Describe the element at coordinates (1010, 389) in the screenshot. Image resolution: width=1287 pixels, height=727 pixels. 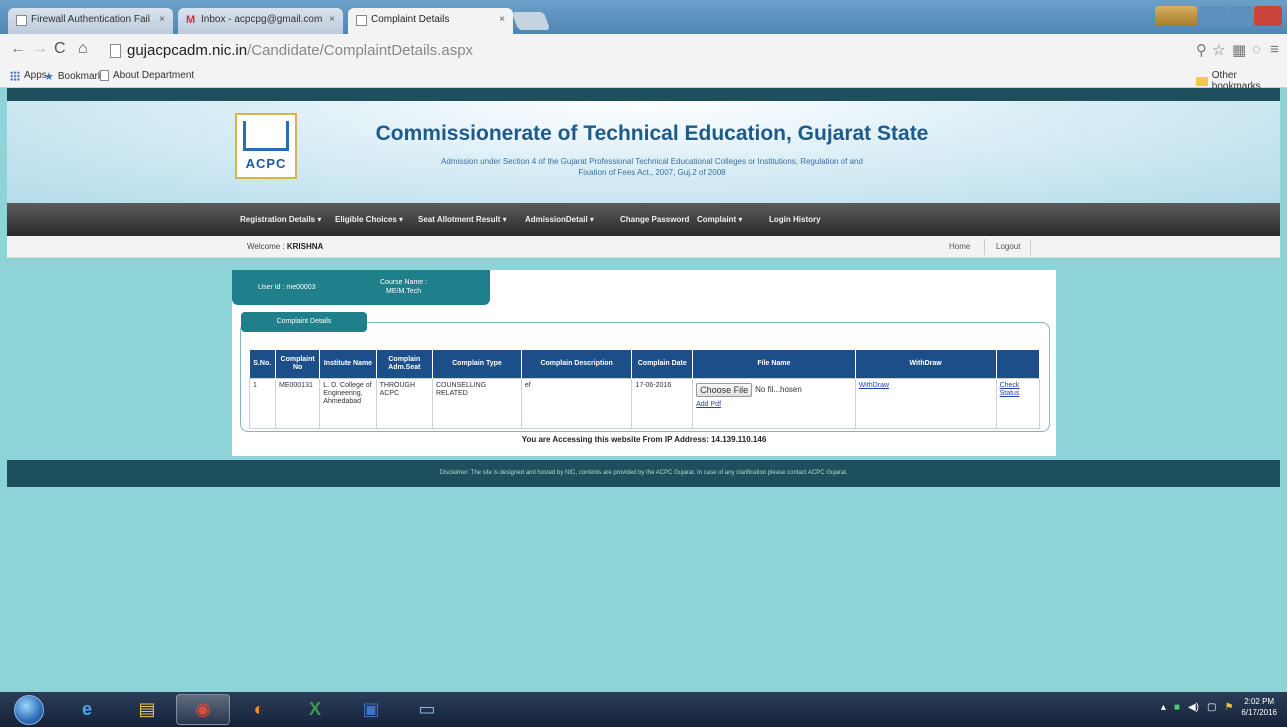
I see `check-status-link: Check Status` at that location.